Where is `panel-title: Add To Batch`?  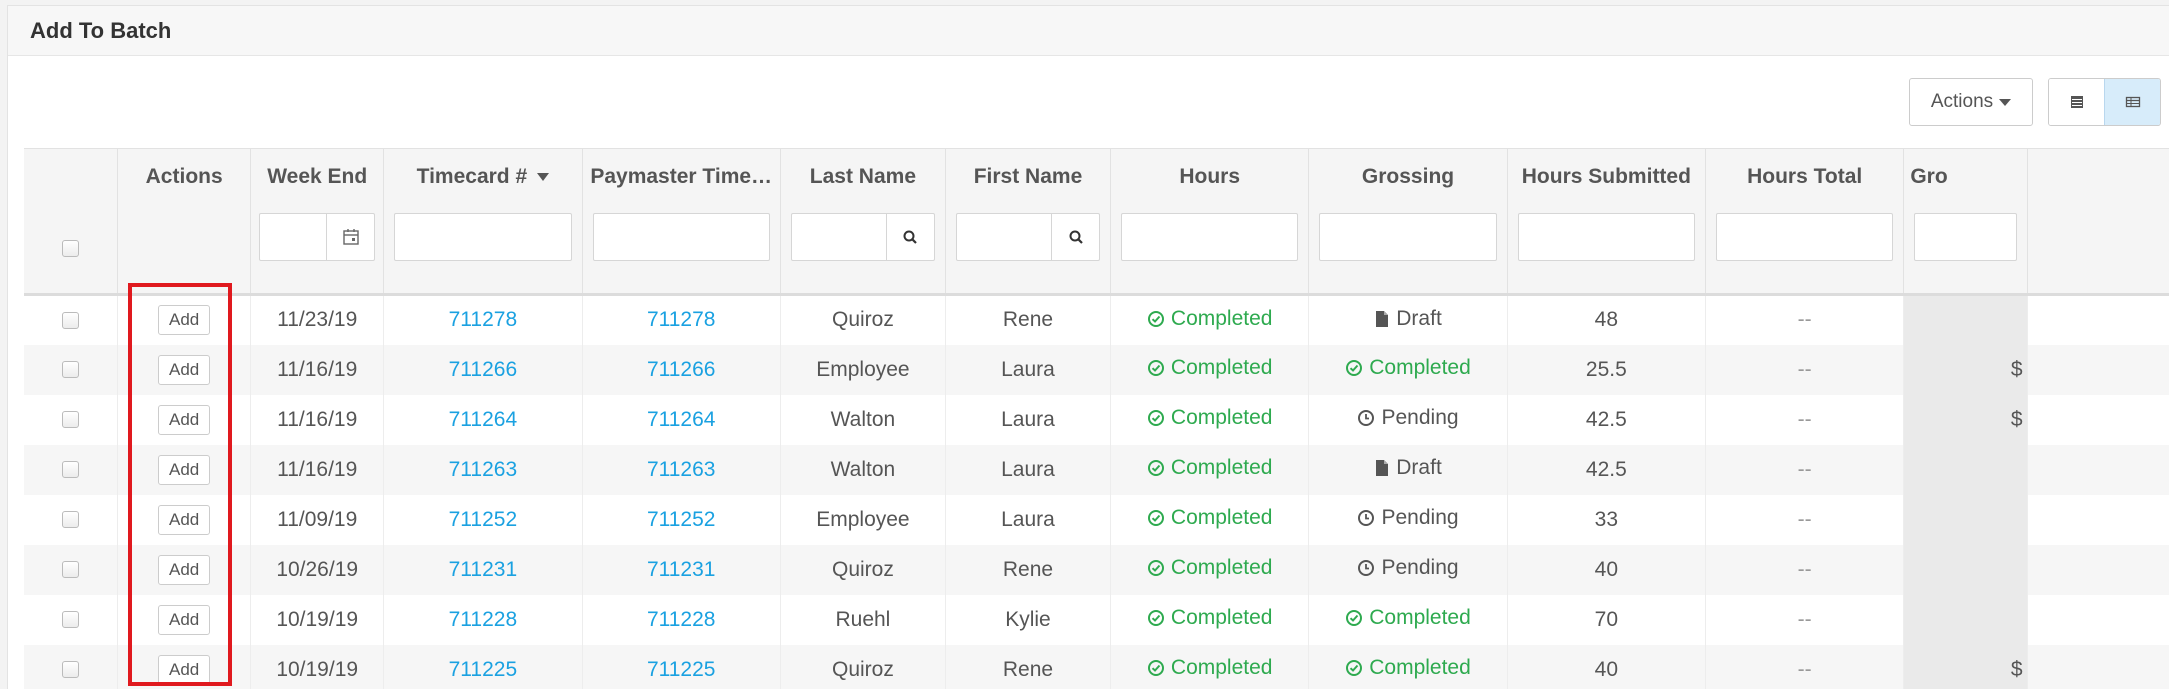
panel-title: Add To Batch is located at coordinates (101, 30).